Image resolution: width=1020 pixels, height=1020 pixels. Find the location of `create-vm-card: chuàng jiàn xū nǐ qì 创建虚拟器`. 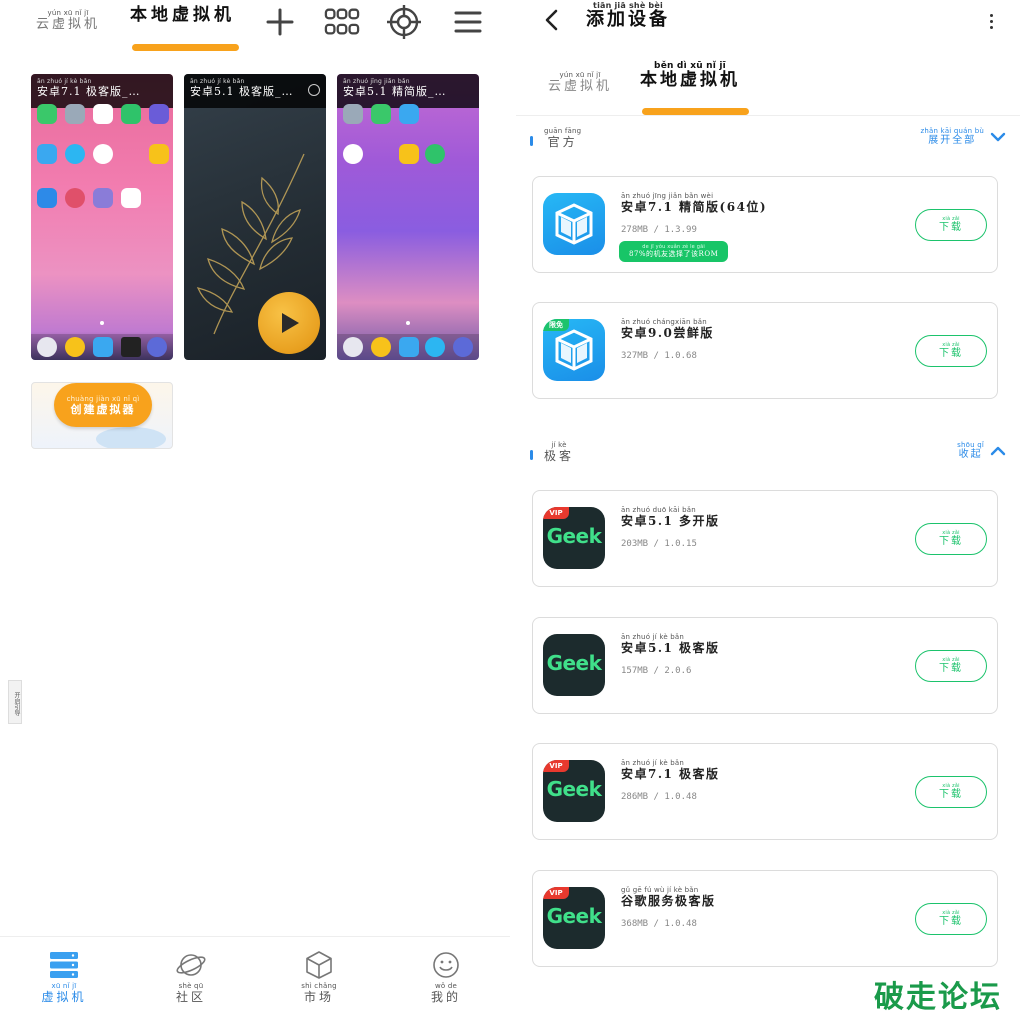

create-vm-card: chuàng jiàn xū nǐ qì 创建虚拟器 is located at coordinates (102, 415).